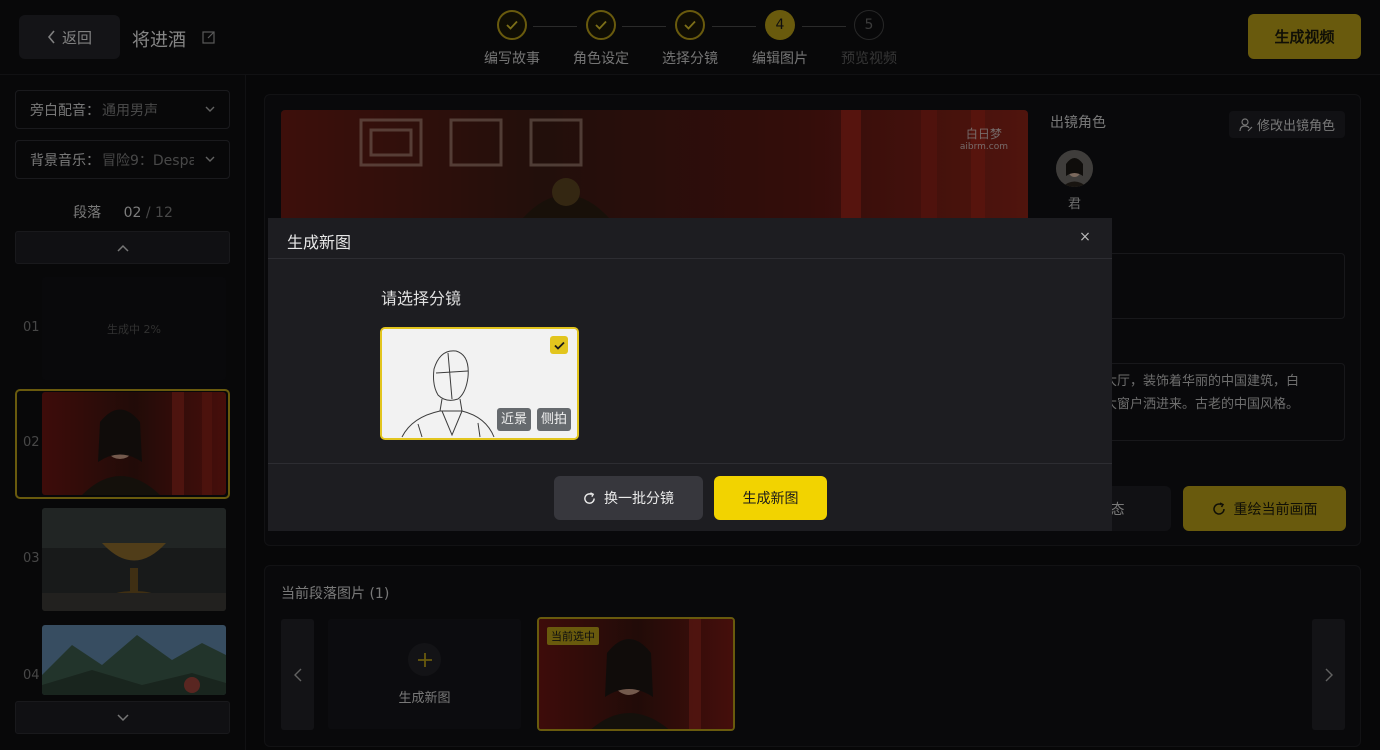 This screenshot has width=1380, height=750. What do you see at coordinates (421, 298) in the screenshot?
I see `dialog-subtitle: 请选择分镜` at bounding box center [421, 298].